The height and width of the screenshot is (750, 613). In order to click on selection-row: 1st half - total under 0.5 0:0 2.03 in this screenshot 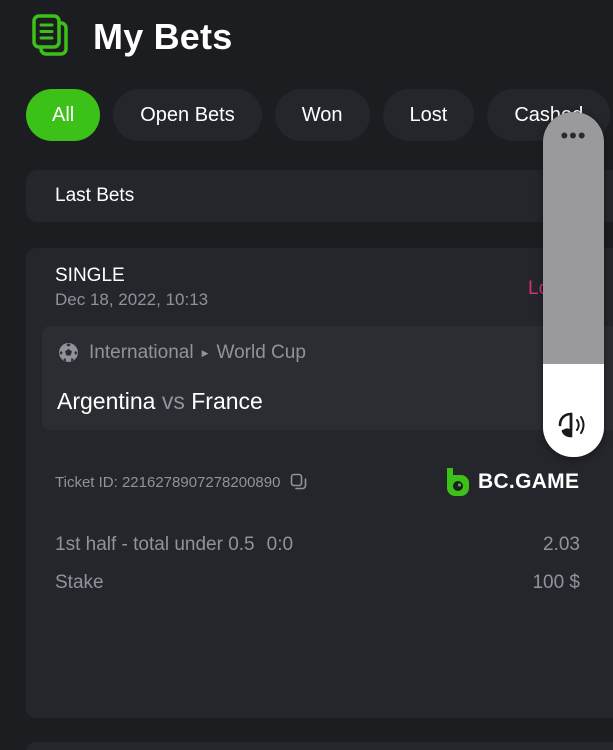, I will do `click(317, 545)`.